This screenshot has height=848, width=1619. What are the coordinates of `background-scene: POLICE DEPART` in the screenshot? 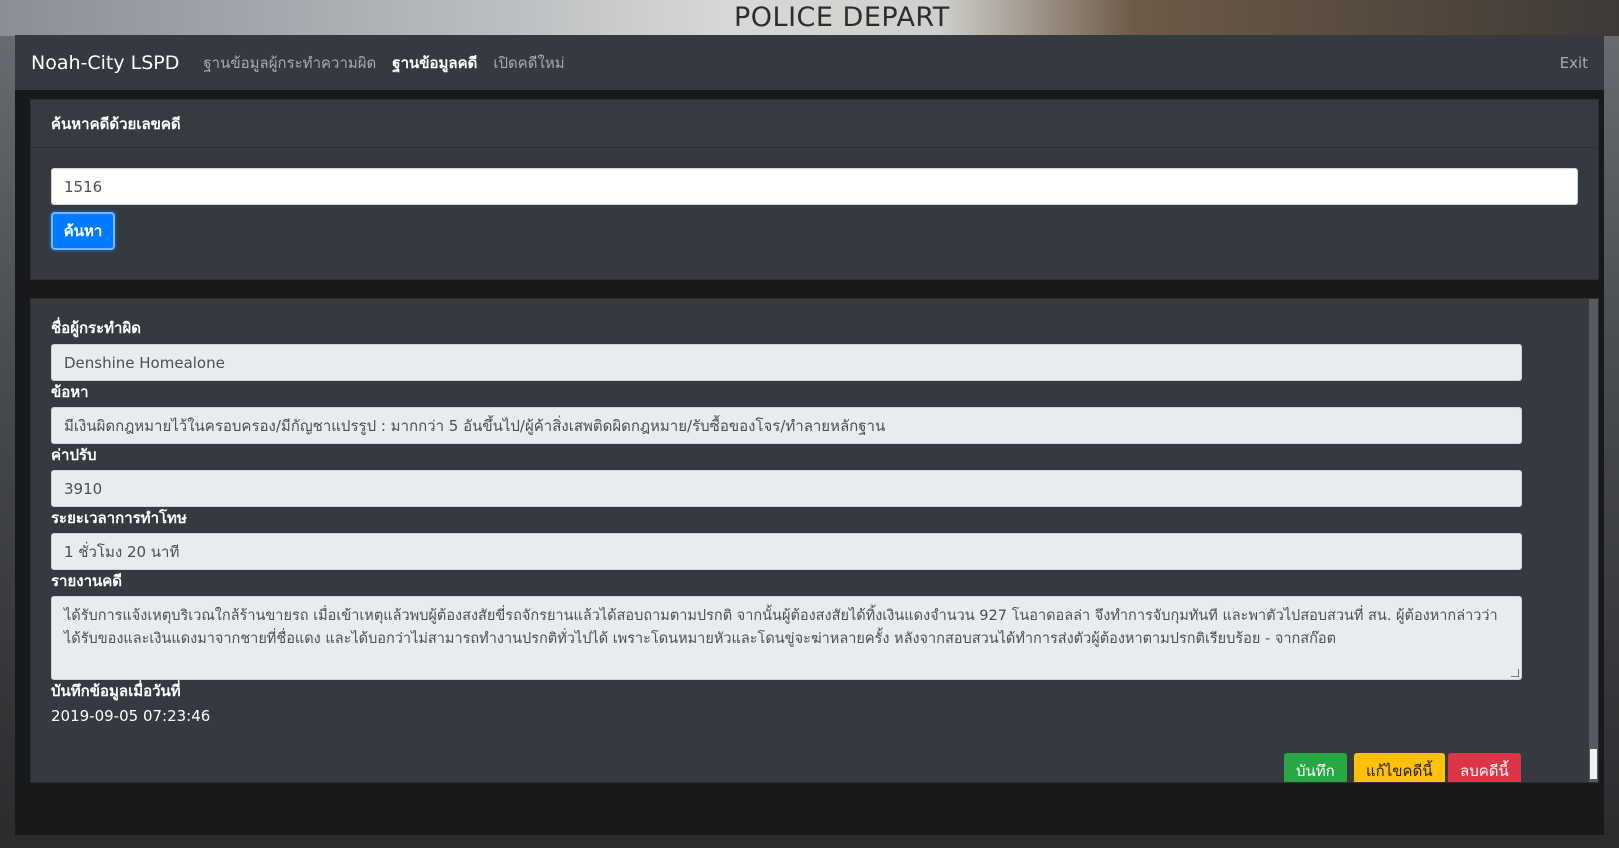 It's located at (809, 18).